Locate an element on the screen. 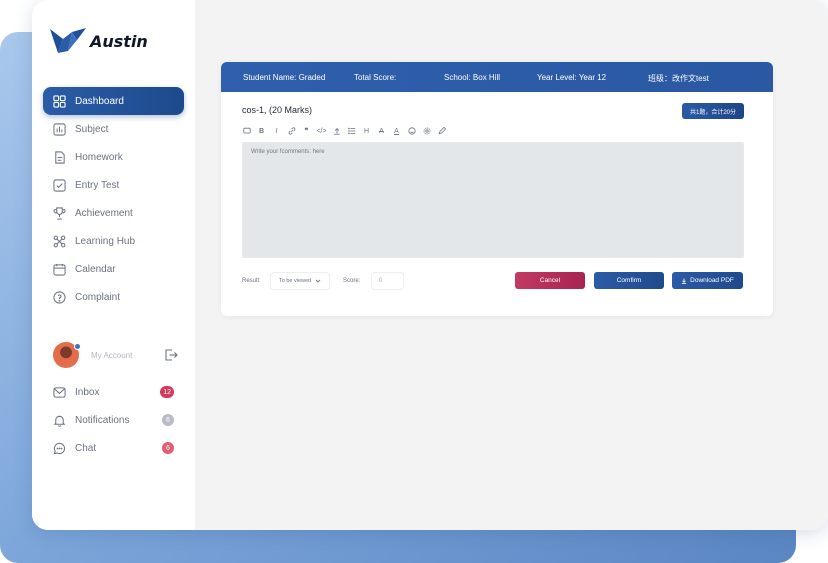  upload-icon is located at coordinates (336, 131).